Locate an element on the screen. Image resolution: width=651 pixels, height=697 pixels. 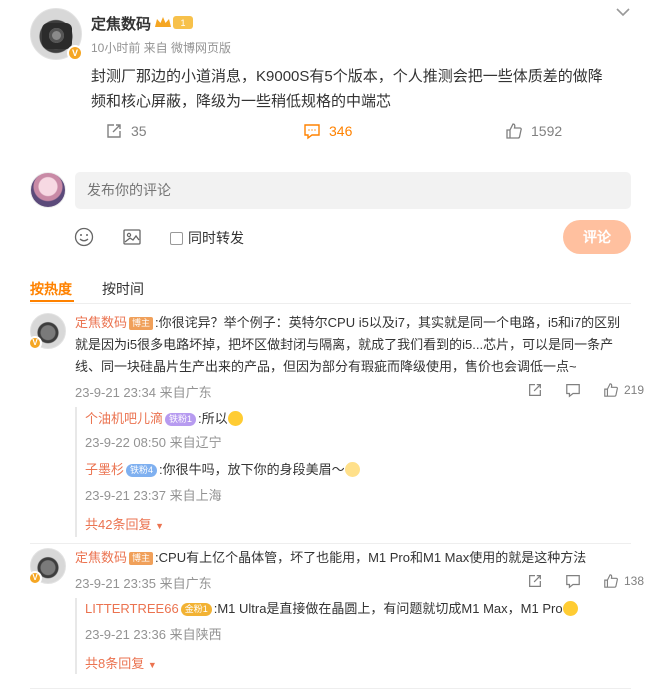
comment-like-button: 219 is located at coordinates (623, 390).